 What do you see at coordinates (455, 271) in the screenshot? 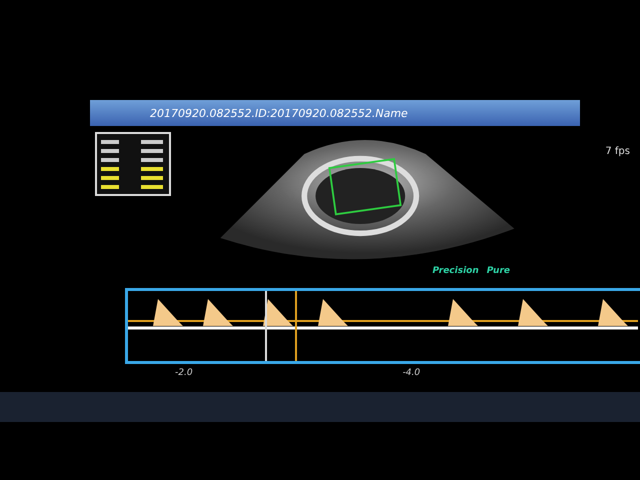
I see `legend-label: Precision` at bounding box center [455, 271].